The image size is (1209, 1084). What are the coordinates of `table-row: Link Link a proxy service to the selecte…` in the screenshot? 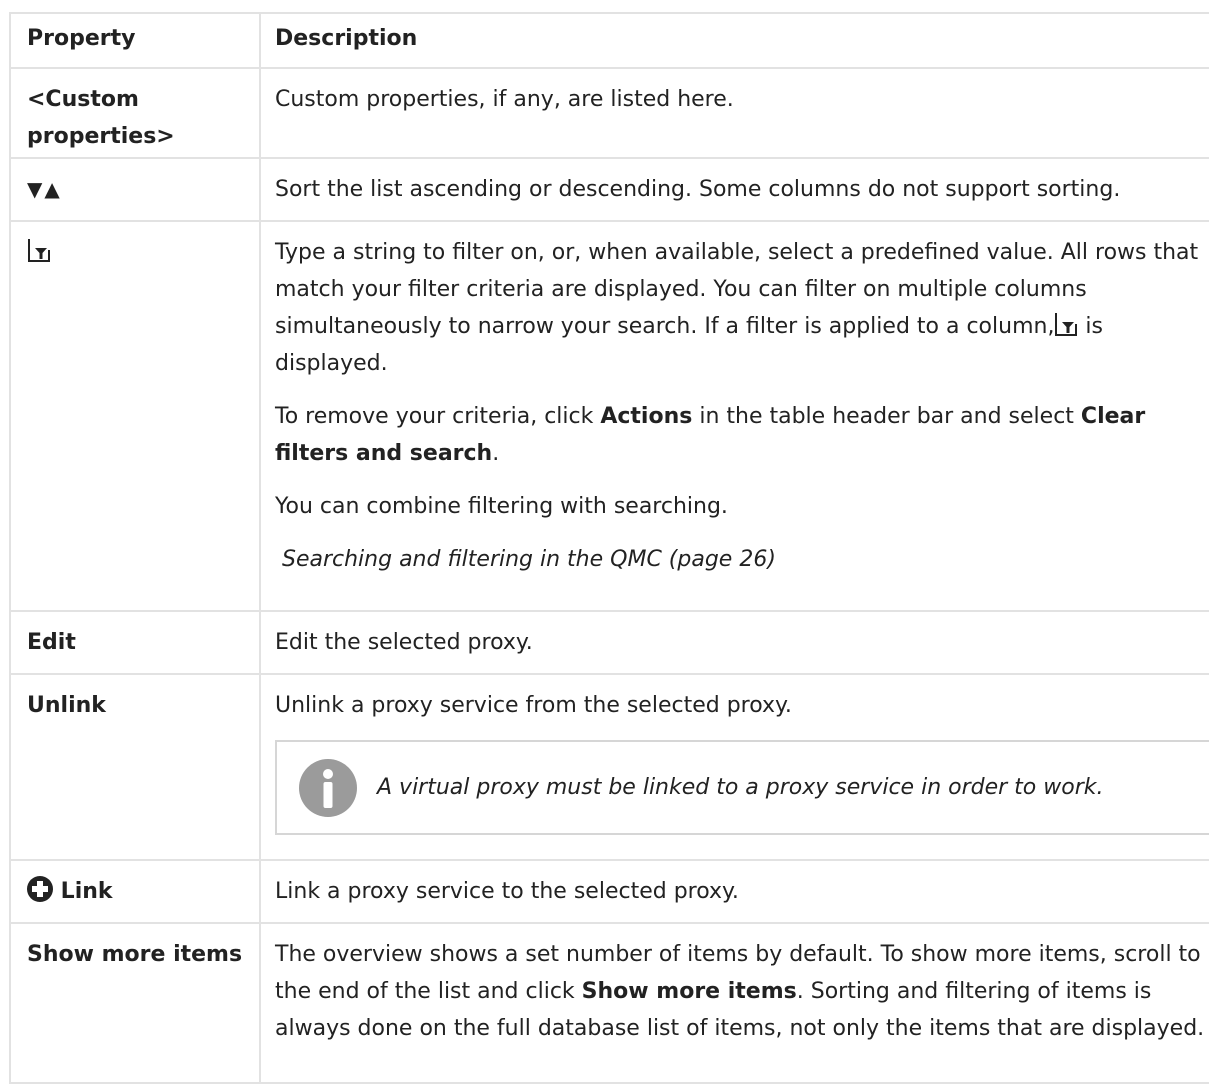 It's located at (609, 891).